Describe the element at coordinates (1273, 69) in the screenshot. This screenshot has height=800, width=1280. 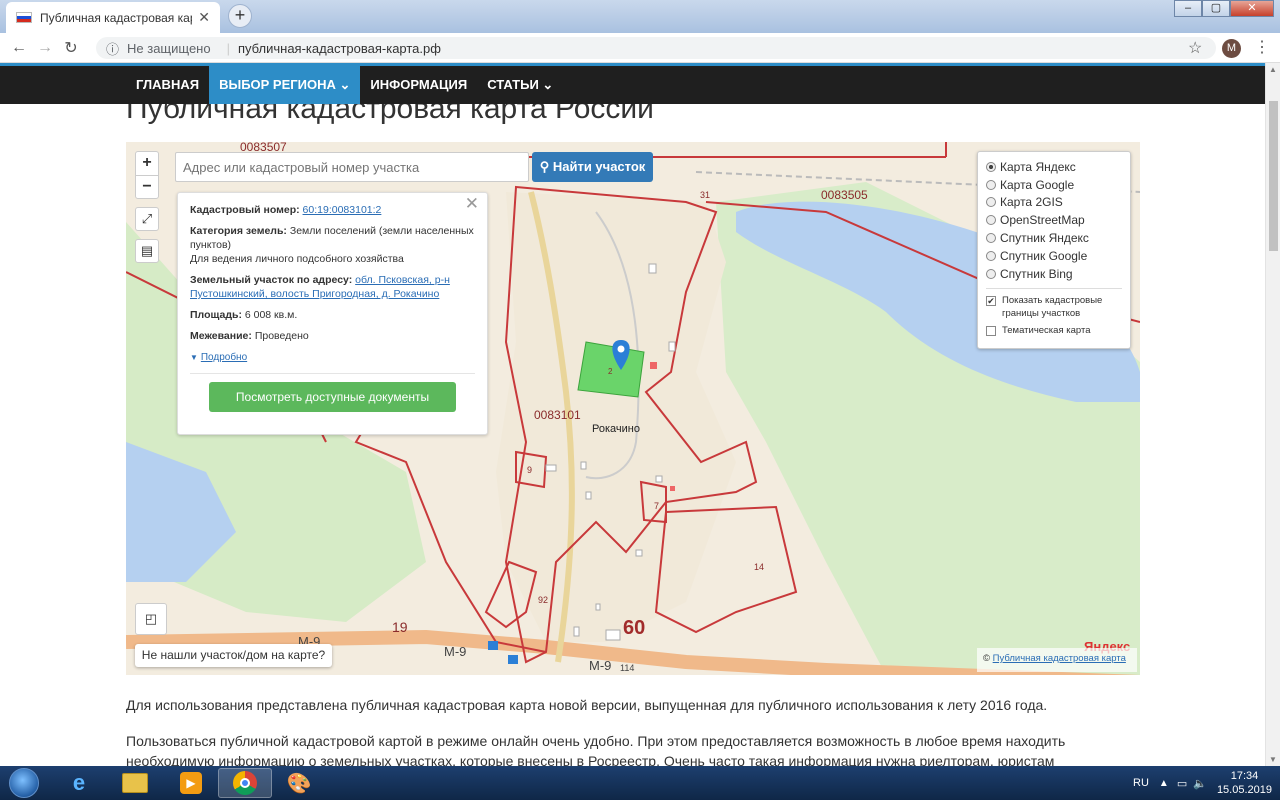
I see `scroll-up-icon: ▲` at that location.